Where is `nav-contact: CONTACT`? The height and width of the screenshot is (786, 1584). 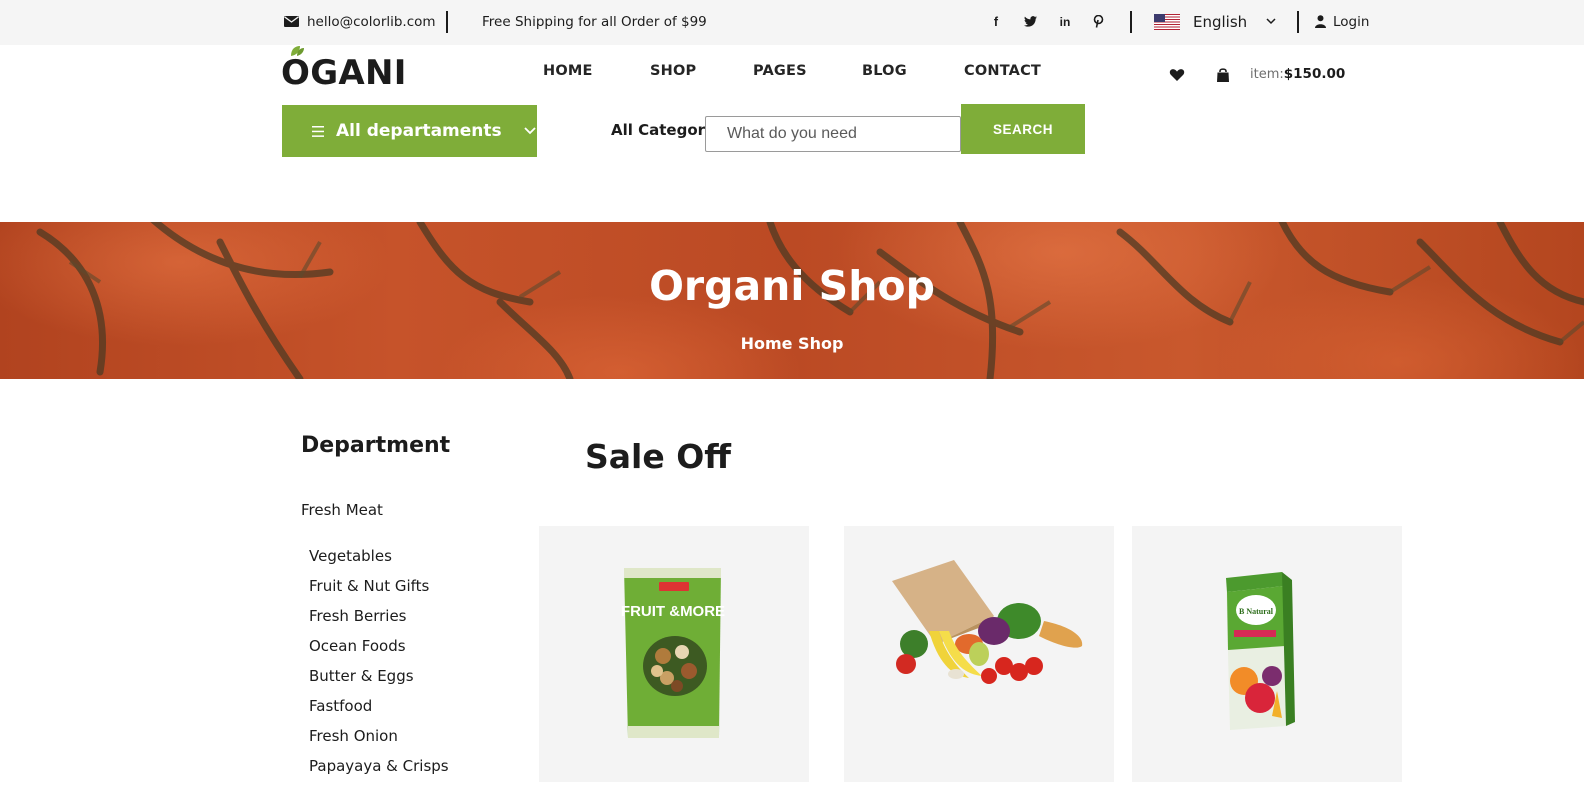
nav-contact: CONTACT is located at coordinates (1002, 71).